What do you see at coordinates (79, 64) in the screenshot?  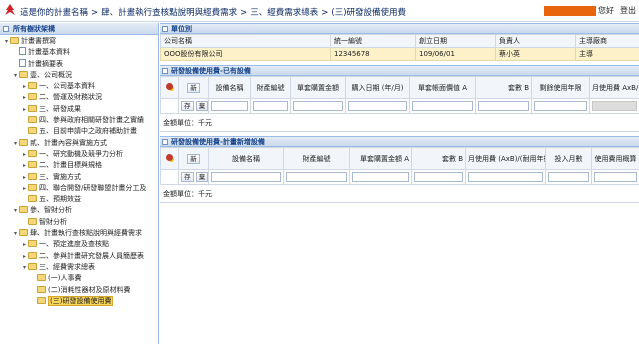 I see `tree-item: 計畫摘要表` at bounding box center [79, 64].